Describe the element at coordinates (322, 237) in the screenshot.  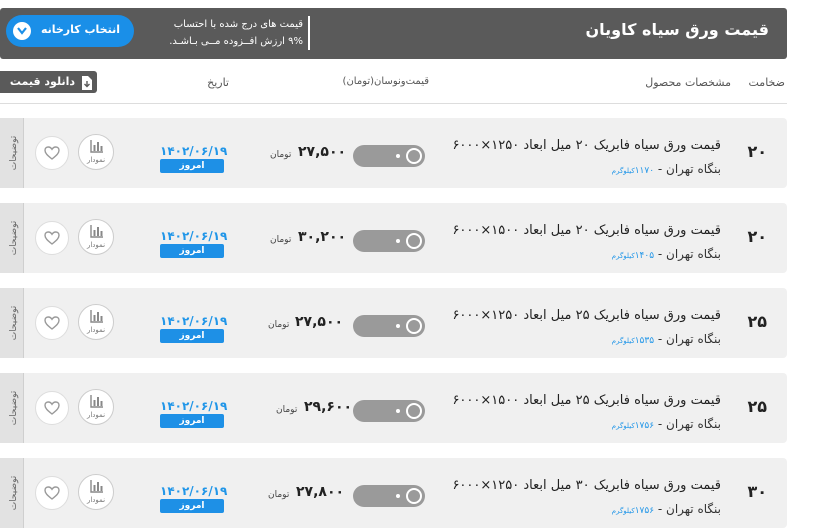
I see `price-value: ۳۰,۲۰۰` at that location.